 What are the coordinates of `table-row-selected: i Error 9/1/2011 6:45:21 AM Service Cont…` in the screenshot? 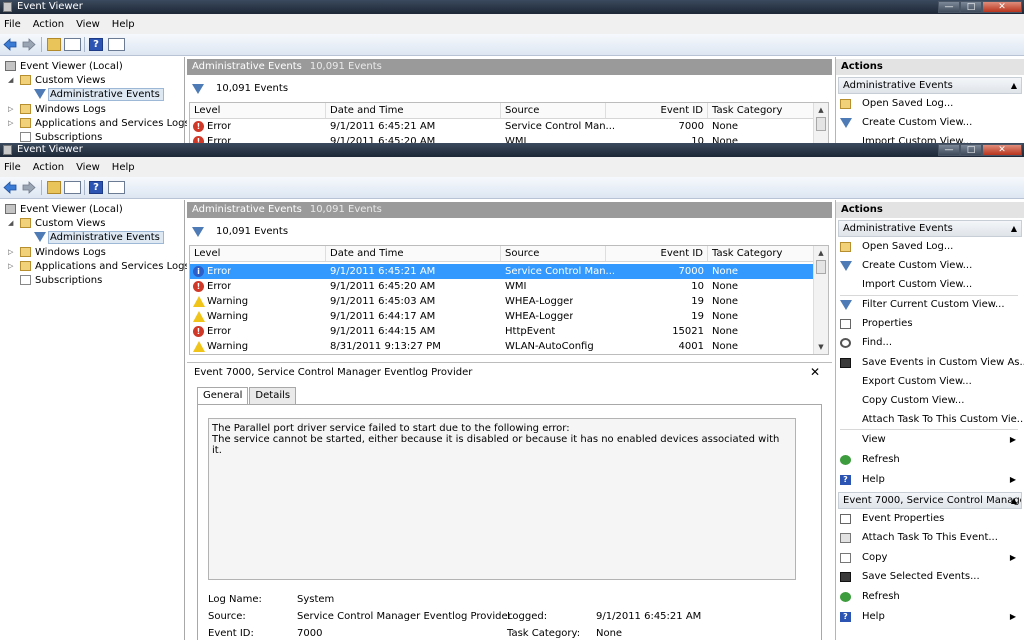 It's located at (502, 271).